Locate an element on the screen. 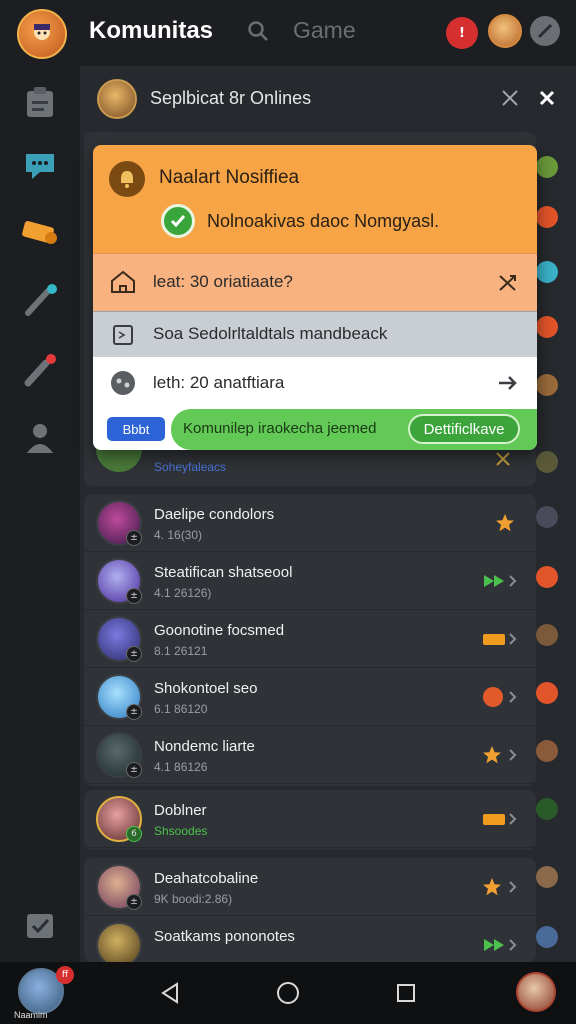 Image resolution: width=576 pixels, height=1024 pixels. bottom-avatar-badge: ff is located at coordinates (65, 975).